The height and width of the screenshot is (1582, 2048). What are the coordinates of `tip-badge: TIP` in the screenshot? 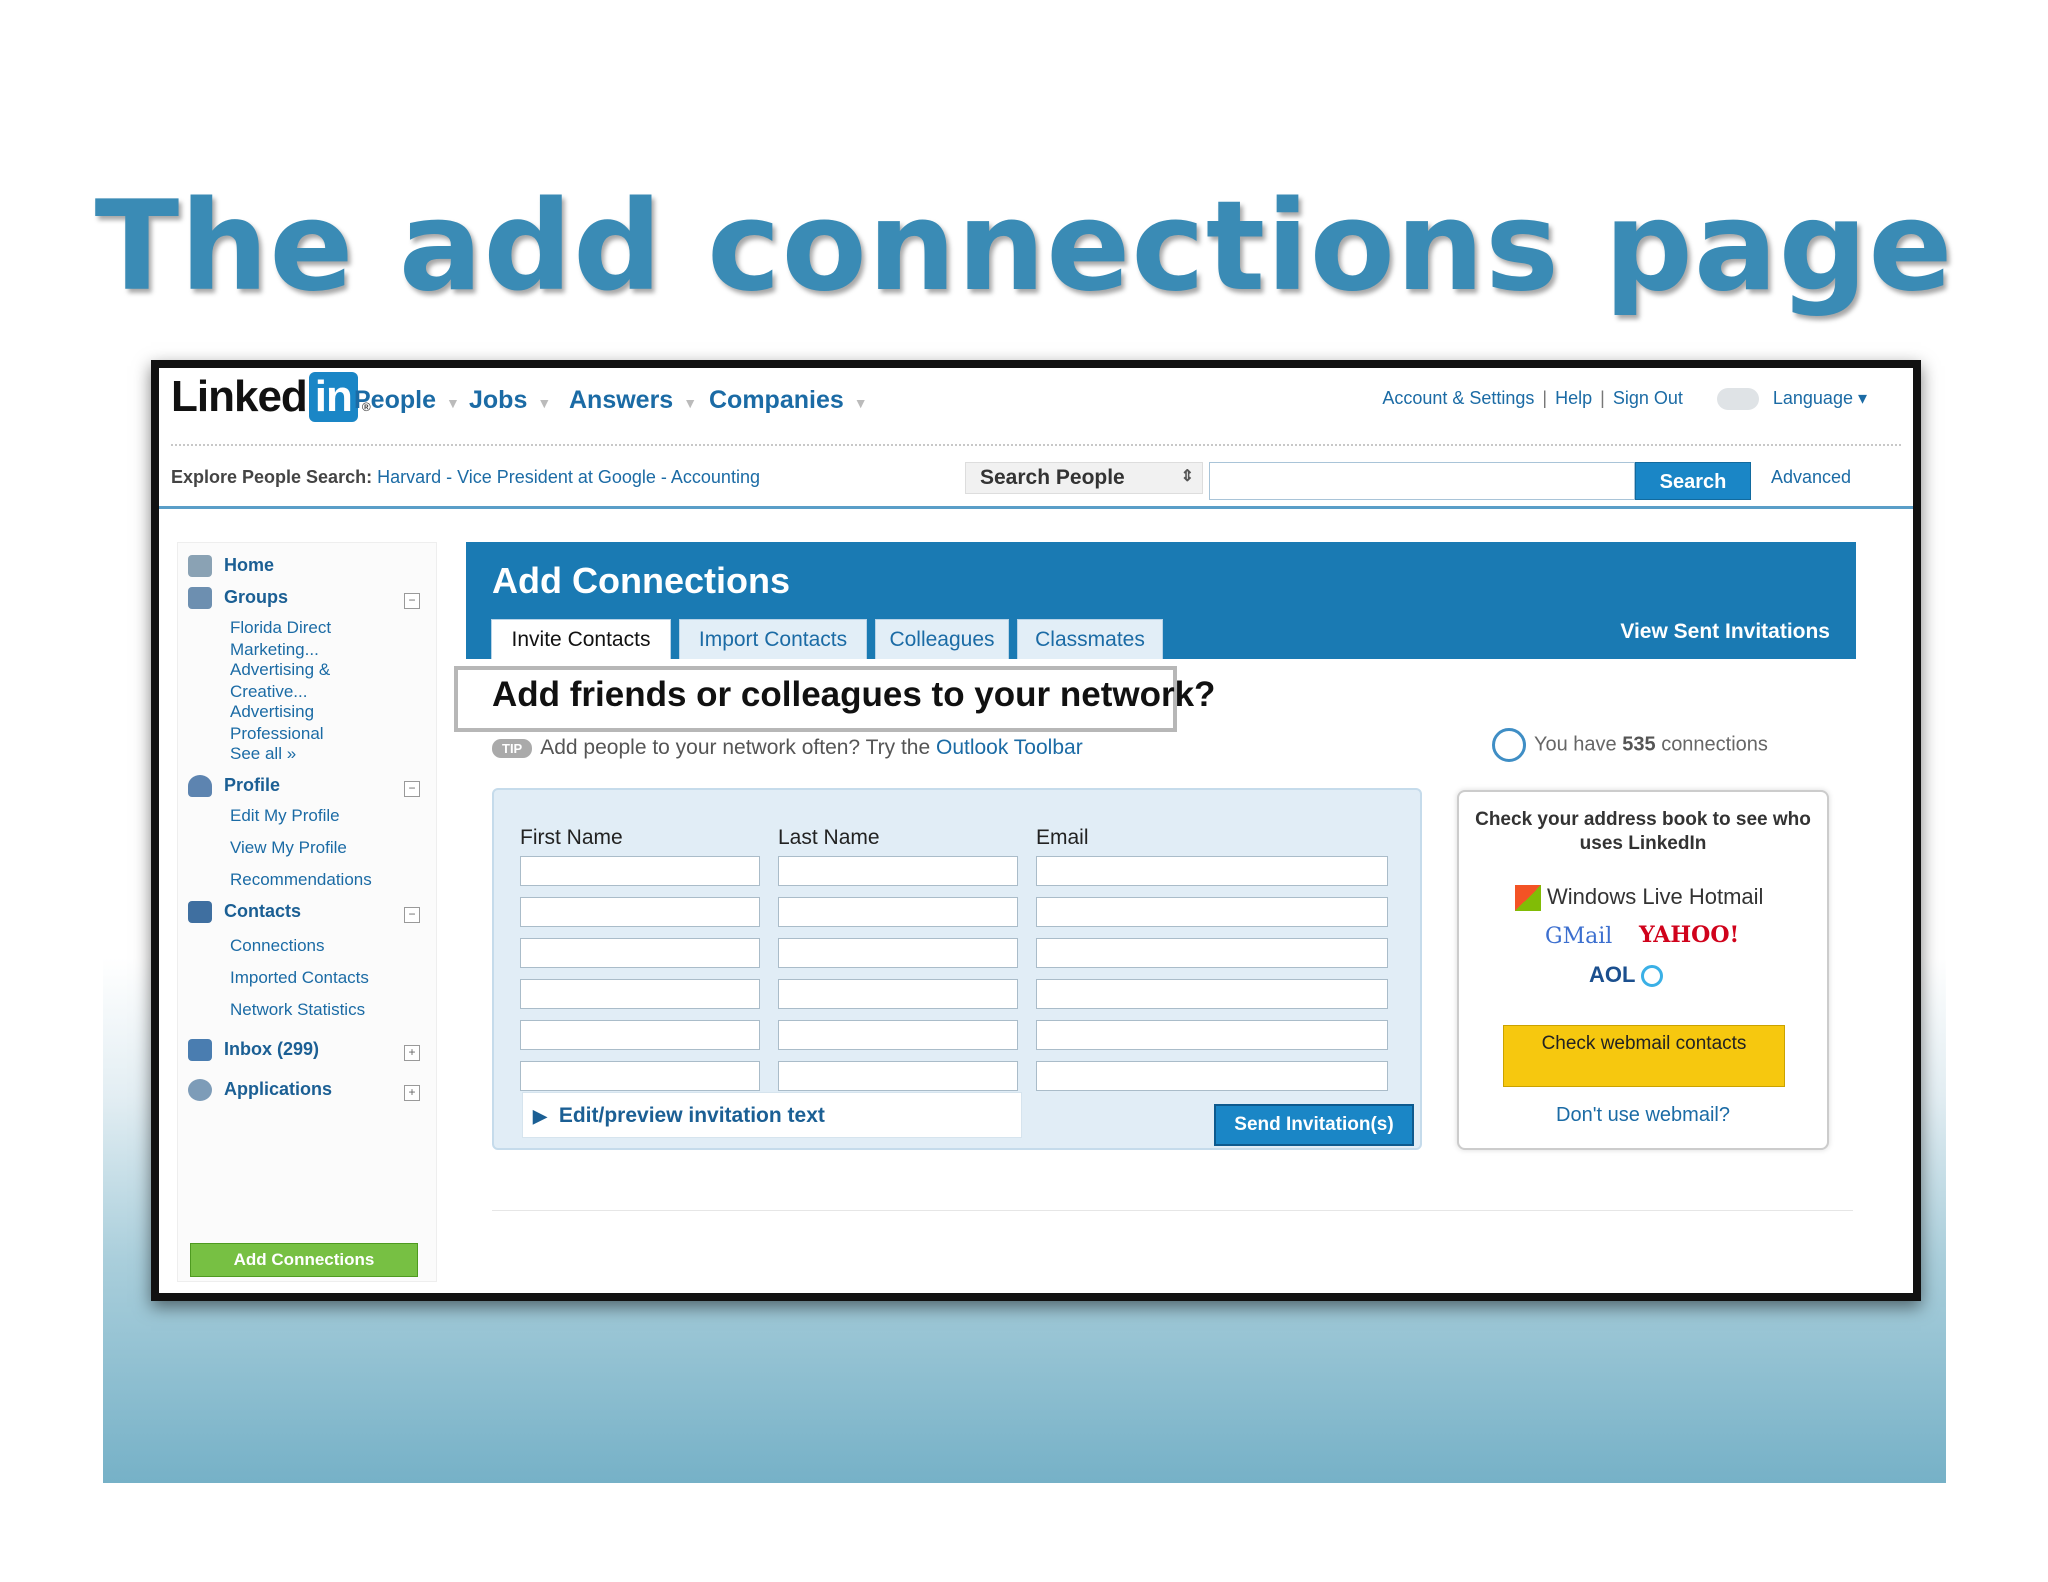 It's located at (512, 748).